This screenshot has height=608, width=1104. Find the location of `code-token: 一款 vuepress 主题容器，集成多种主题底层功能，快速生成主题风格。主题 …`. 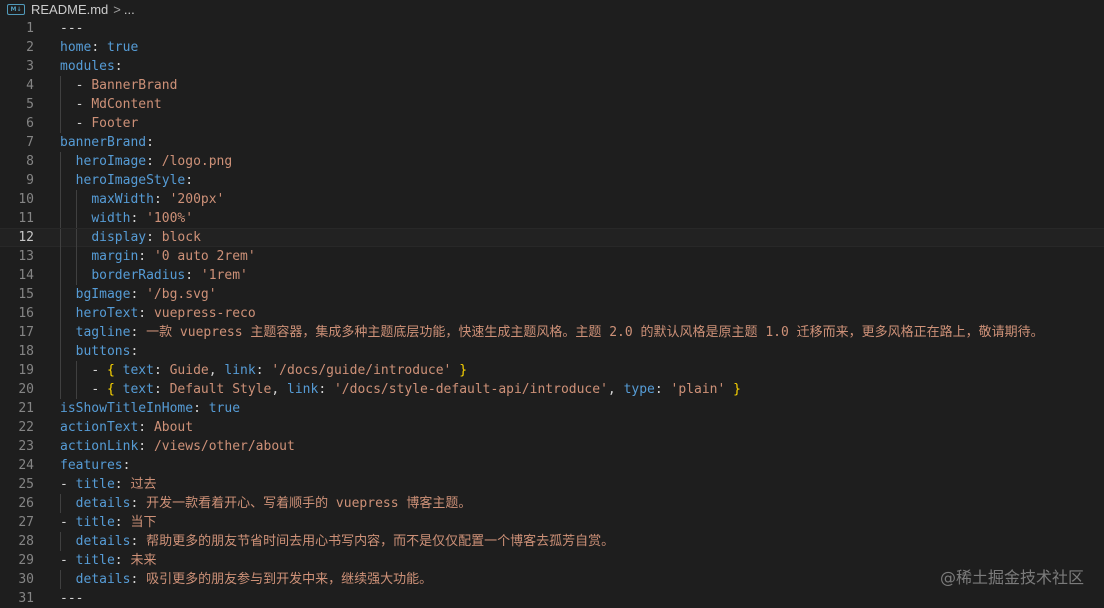

code-token: 一款 vuepress 主题容器，集成多种主题底层功能，快速生成主题风格。主题 … is located at coordinates (595, 332).